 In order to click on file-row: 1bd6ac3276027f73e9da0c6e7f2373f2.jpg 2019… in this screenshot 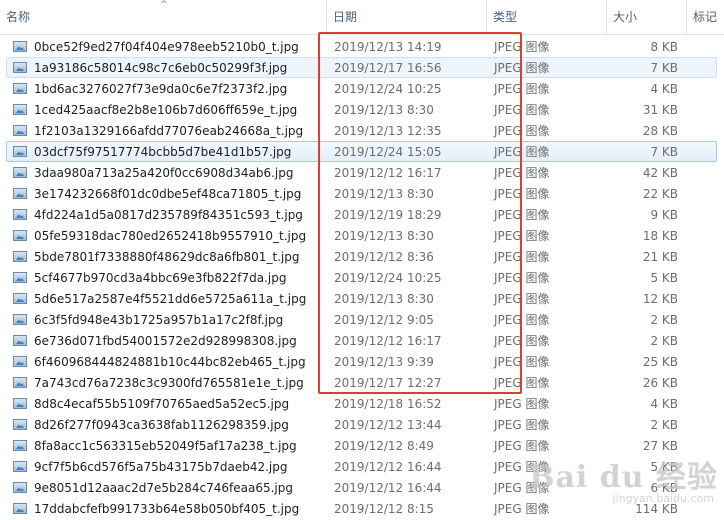, I will do `click(361, 88)`.